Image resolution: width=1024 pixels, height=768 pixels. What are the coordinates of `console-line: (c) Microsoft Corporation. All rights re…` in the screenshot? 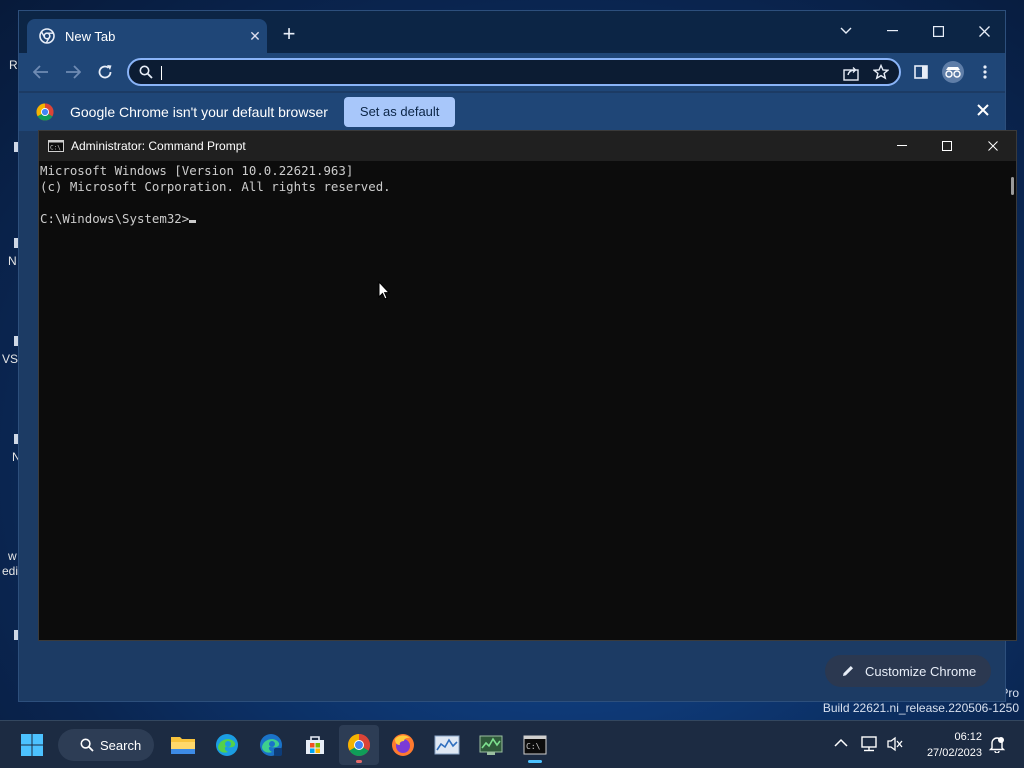 It's located at (215, 186).